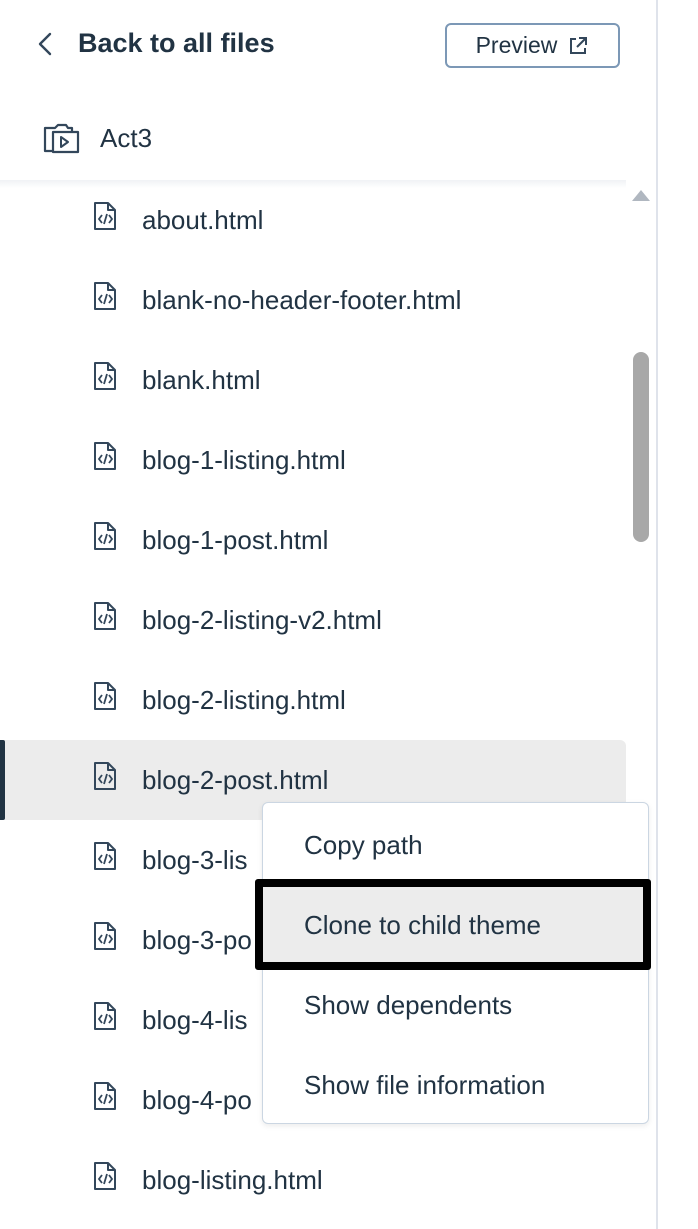 The image size is (698, 1229). I want to click on file-row: blog-1-listing.html, so click(313, 460).